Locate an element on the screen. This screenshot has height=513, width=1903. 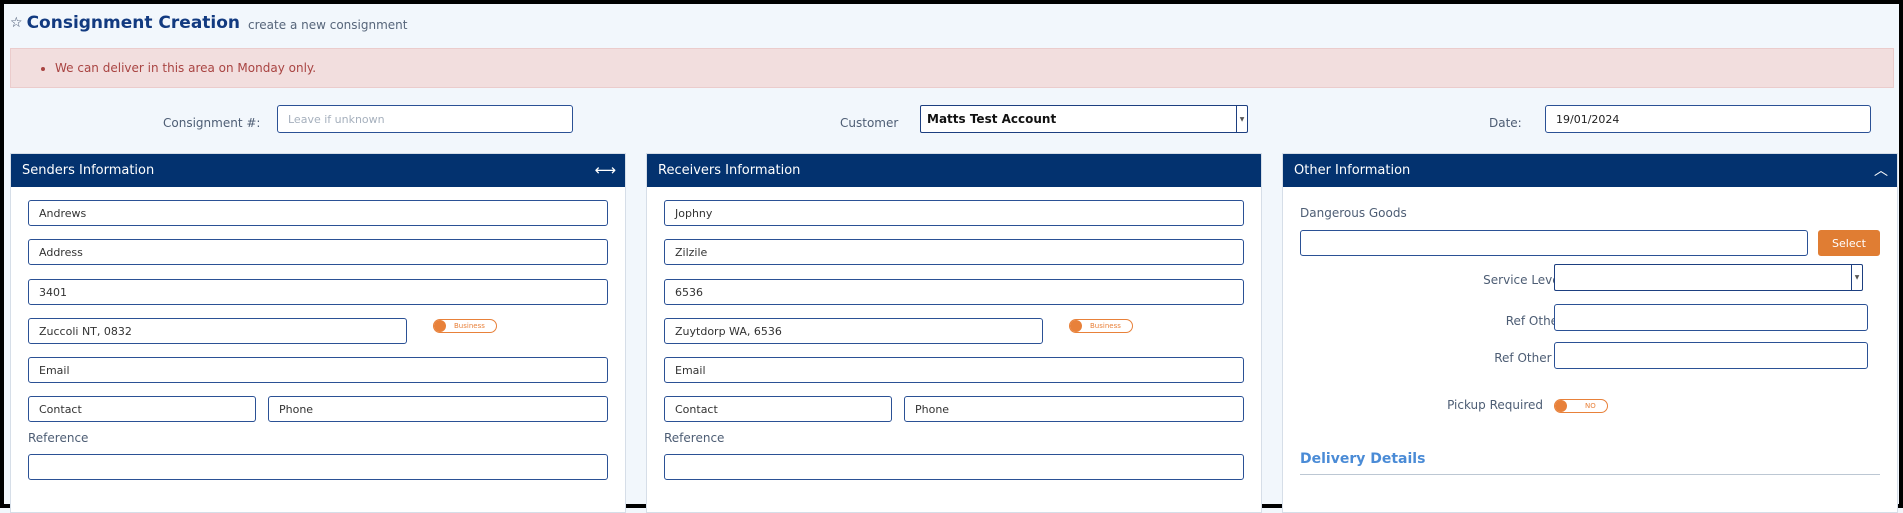
sender-name-value: Andrews is located at coordinates (63, 213).